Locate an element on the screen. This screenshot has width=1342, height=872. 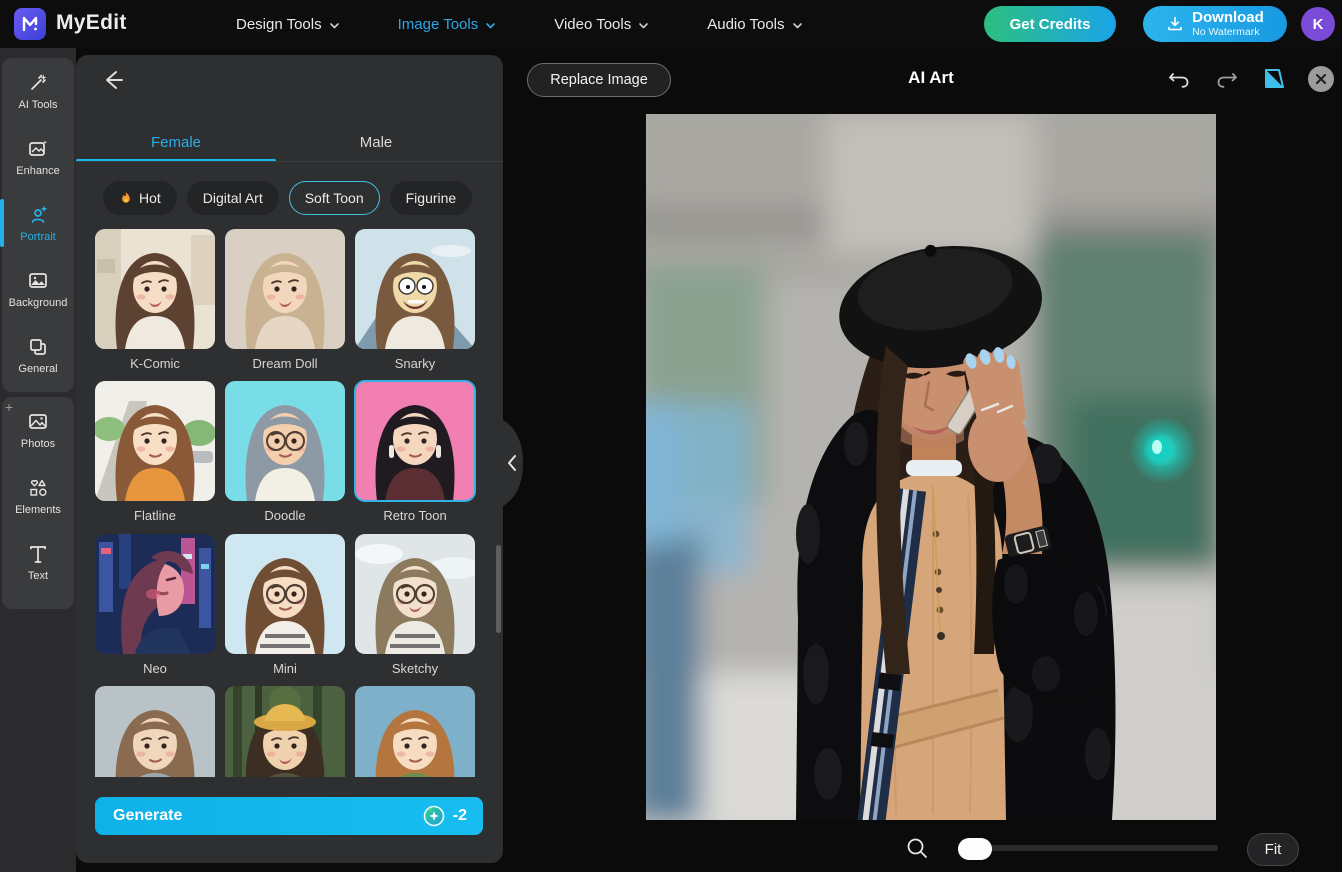
sidebar-item-label: Elements is located at coordinates (38, 510).